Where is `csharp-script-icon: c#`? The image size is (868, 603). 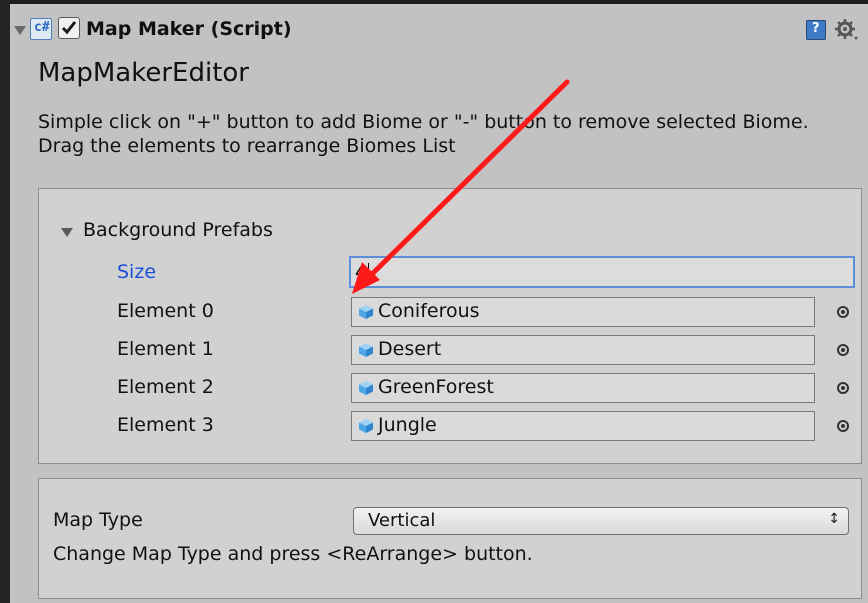 csharp-script-icon: c# is located at coordinates (41, 29).